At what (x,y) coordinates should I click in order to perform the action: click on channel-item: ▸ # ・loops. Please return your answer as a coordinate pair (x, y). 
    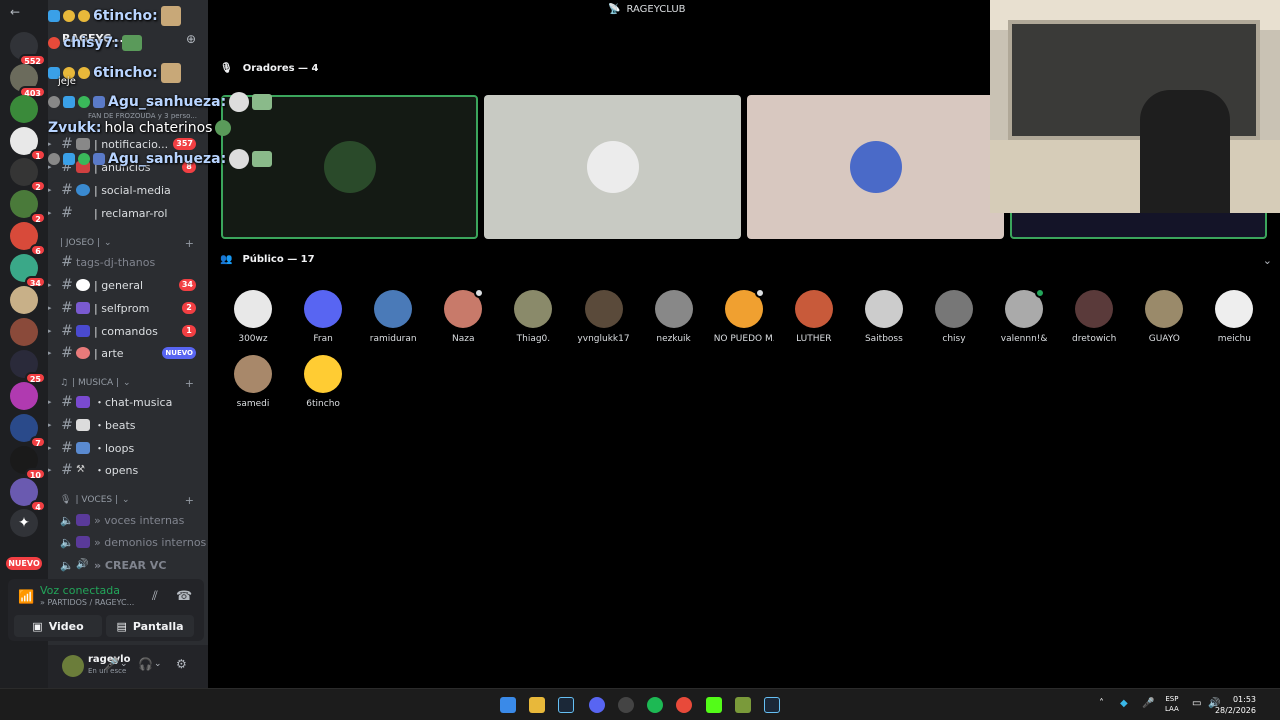
    Looking at the image, I should click on (128, 448).